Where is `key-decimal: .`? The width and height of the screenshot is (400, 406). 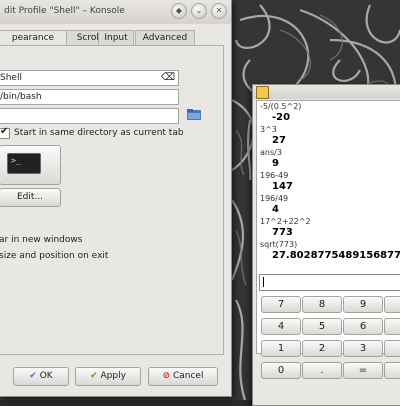
key-decimal: . is located at coordinates (322, 370).